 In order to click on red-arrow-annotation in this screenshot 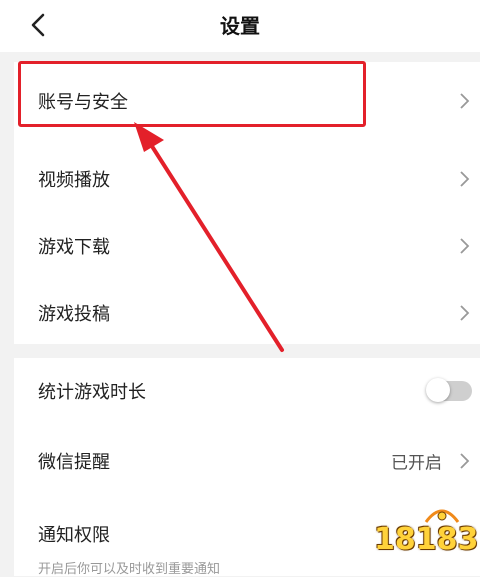, I will do `click(209, 237)`.